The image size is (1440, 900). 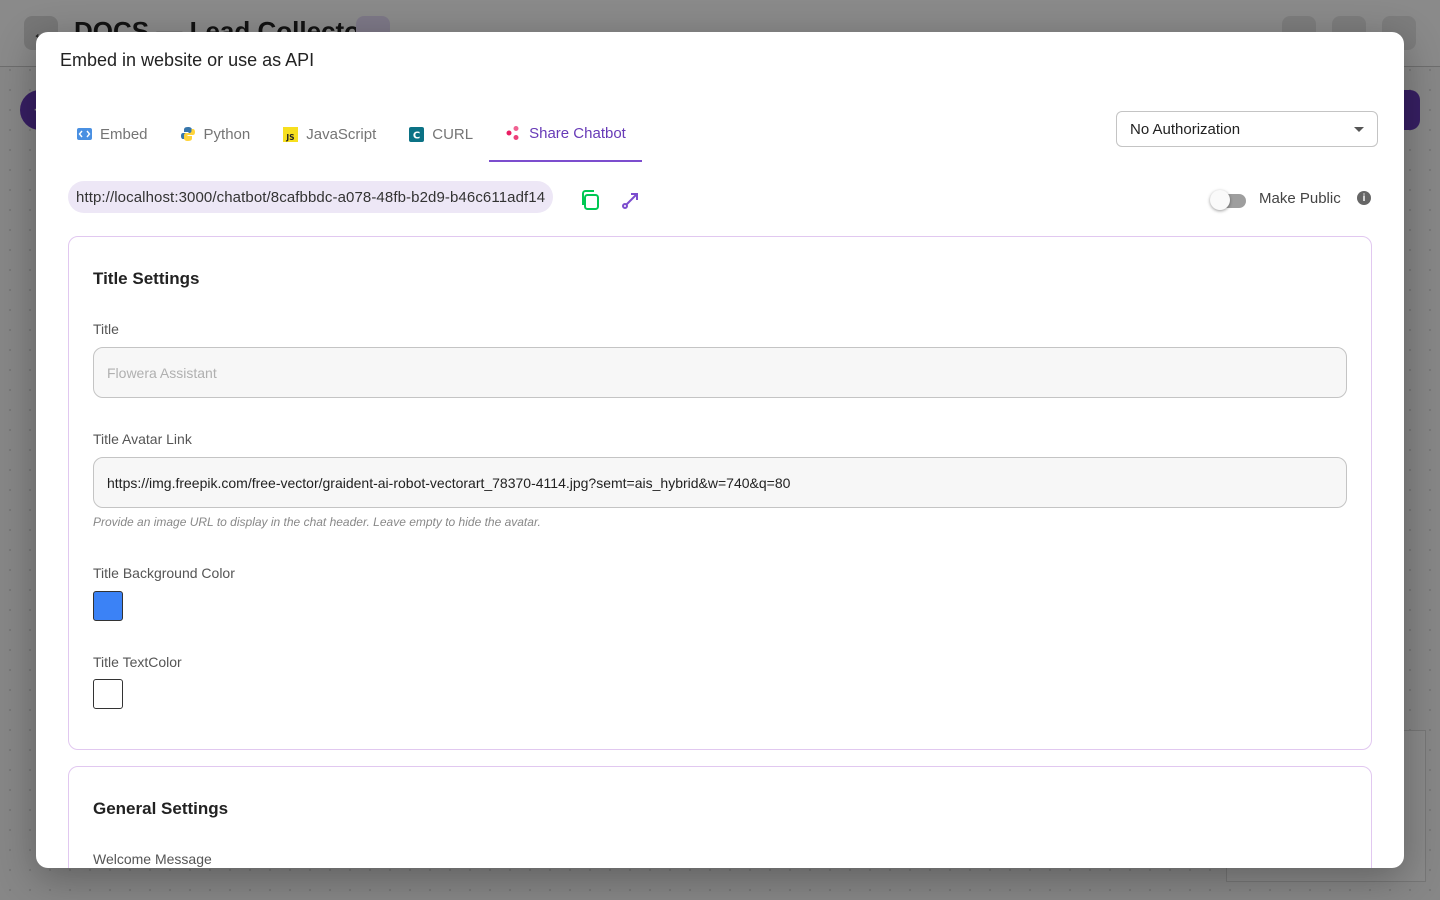 I want to click on make-public-label: Make Public, so click(x=1300, y=198).